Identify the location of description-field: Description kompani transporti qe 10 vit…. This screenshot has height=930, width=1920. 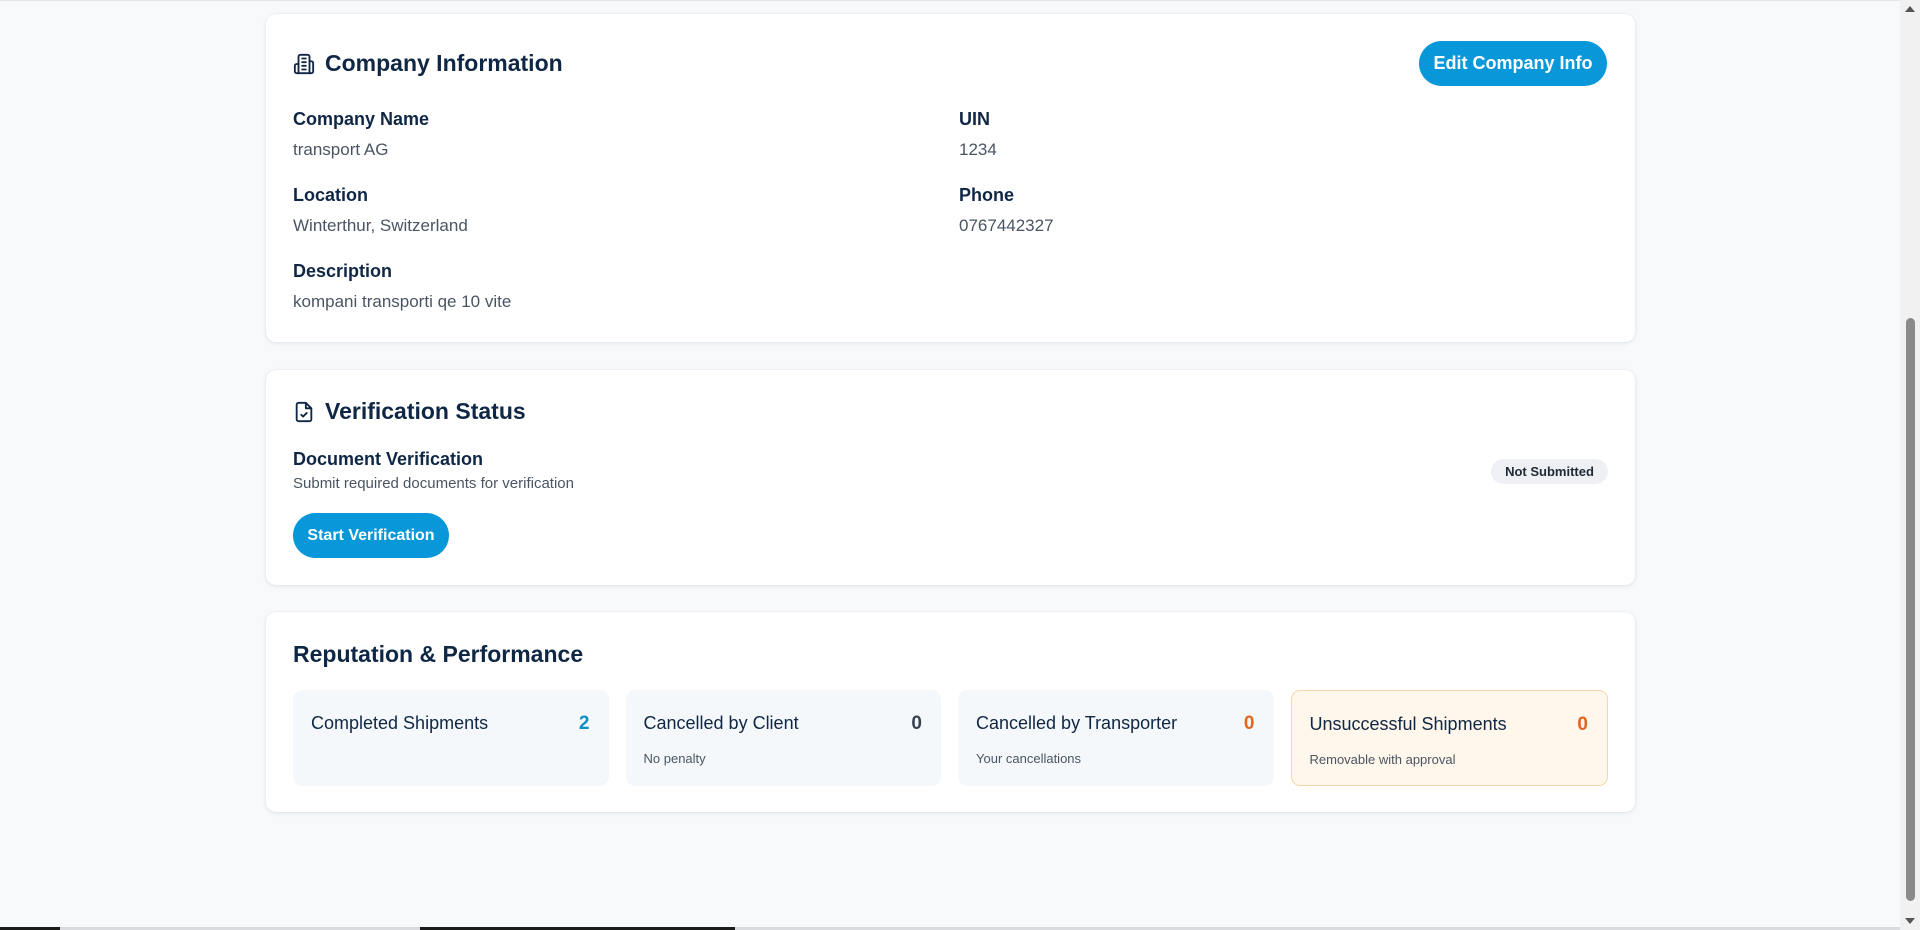
(402, 286).